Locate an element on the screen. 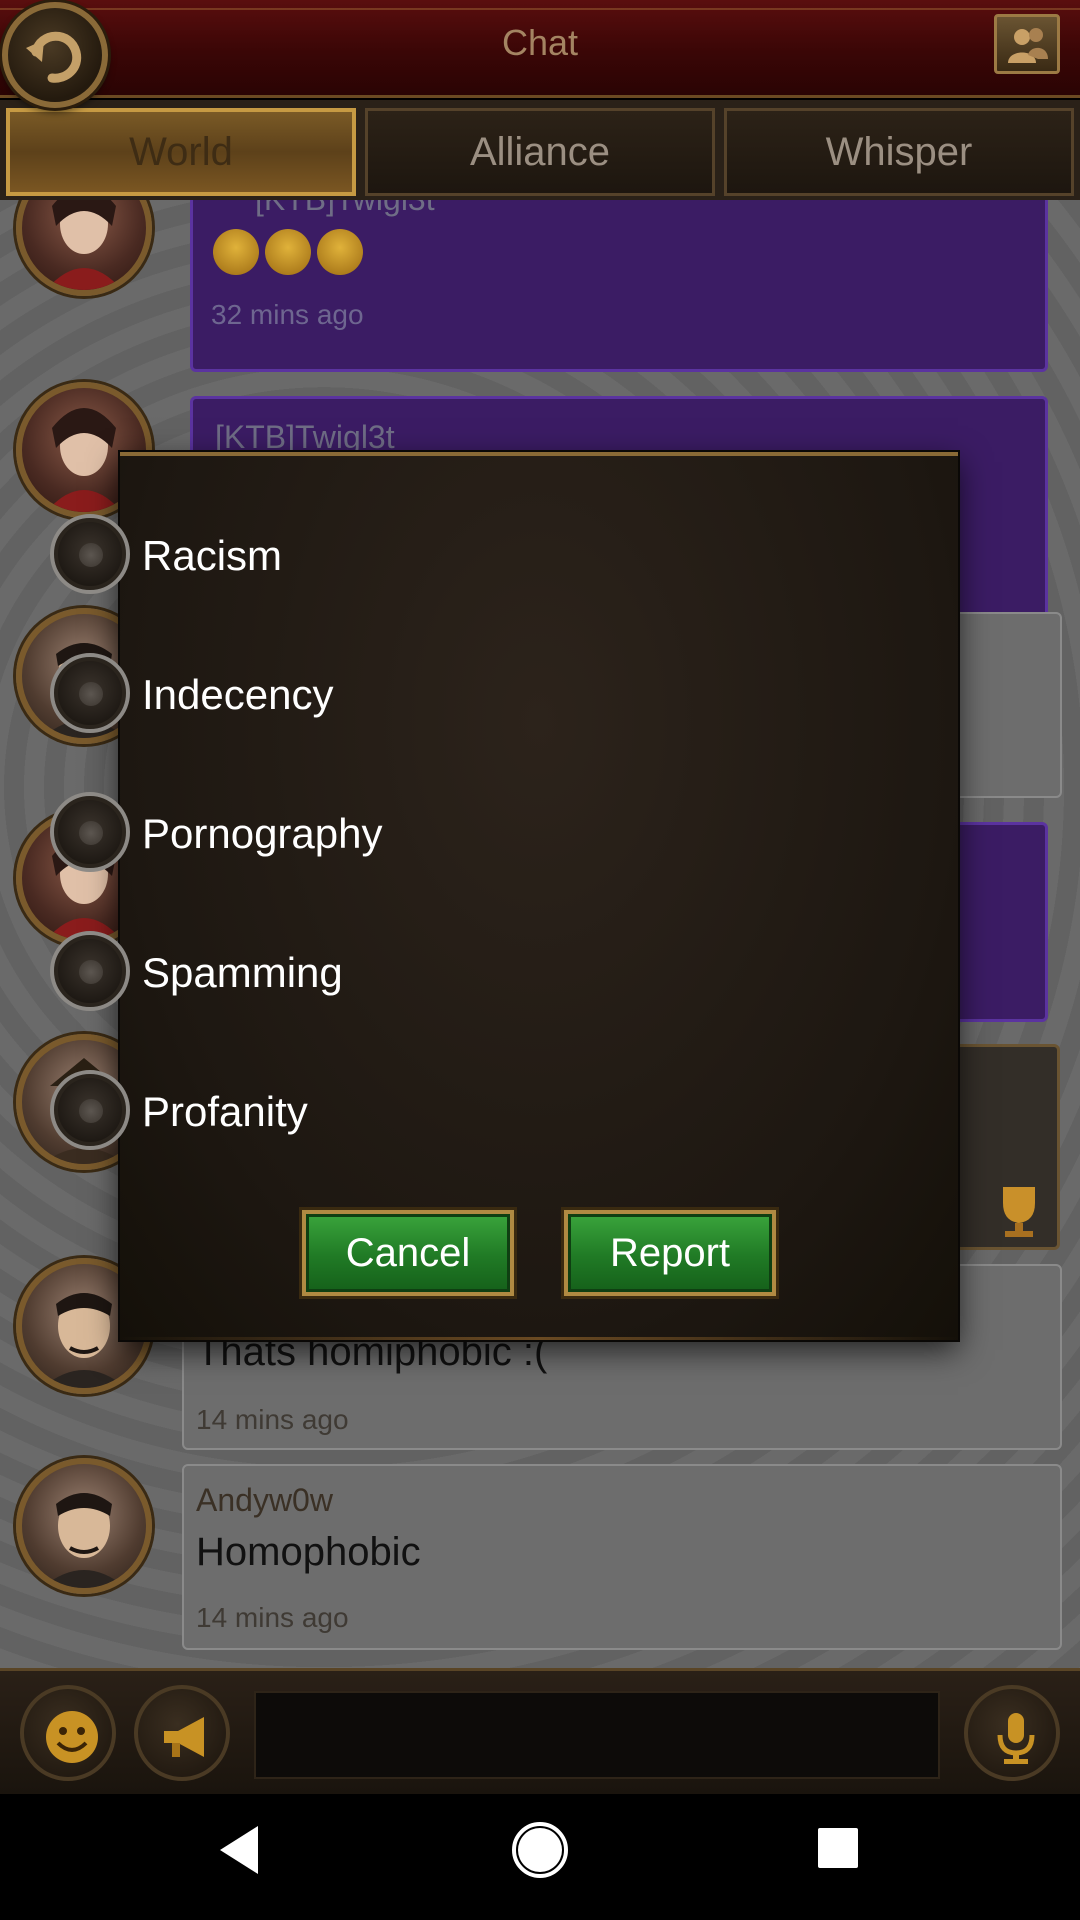 The height and width of the screenshot is (1920, 1080). message-time: 32 mins ago is located at coordinates (287, 314).